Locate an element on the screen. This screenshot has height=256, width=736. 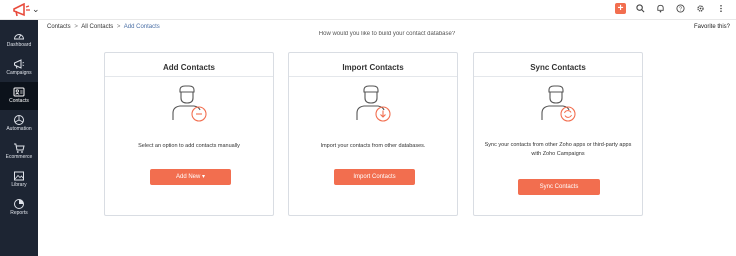
cart-icon is located at coordinates (19, 147).